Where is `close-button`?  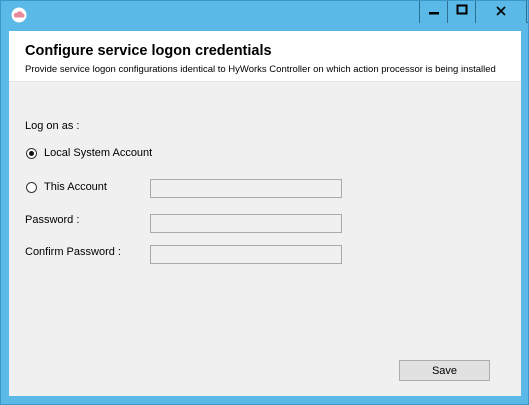
close-button is located at coordinates (501, 12).